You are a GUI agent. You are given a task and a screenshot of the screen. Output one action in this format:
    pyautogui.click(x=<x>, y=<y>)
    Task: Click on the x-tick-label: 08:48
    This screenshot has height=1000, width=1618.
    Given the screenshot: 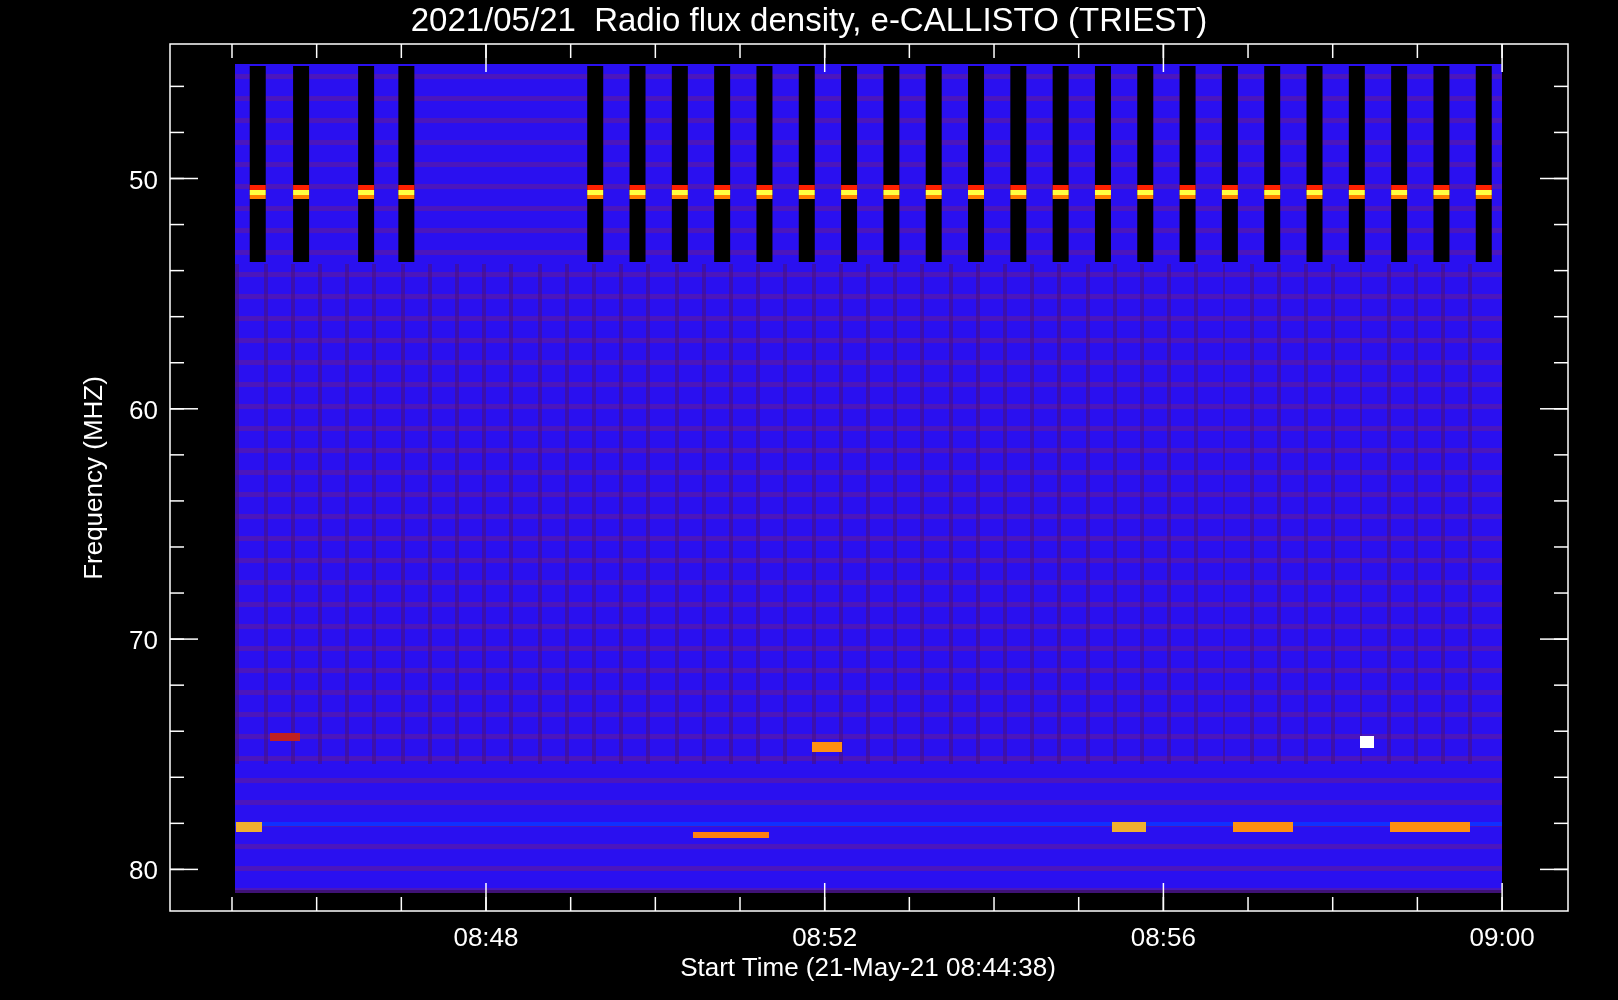 What is the action you would take?
    pyautogui.click(x=486, y=937)
    